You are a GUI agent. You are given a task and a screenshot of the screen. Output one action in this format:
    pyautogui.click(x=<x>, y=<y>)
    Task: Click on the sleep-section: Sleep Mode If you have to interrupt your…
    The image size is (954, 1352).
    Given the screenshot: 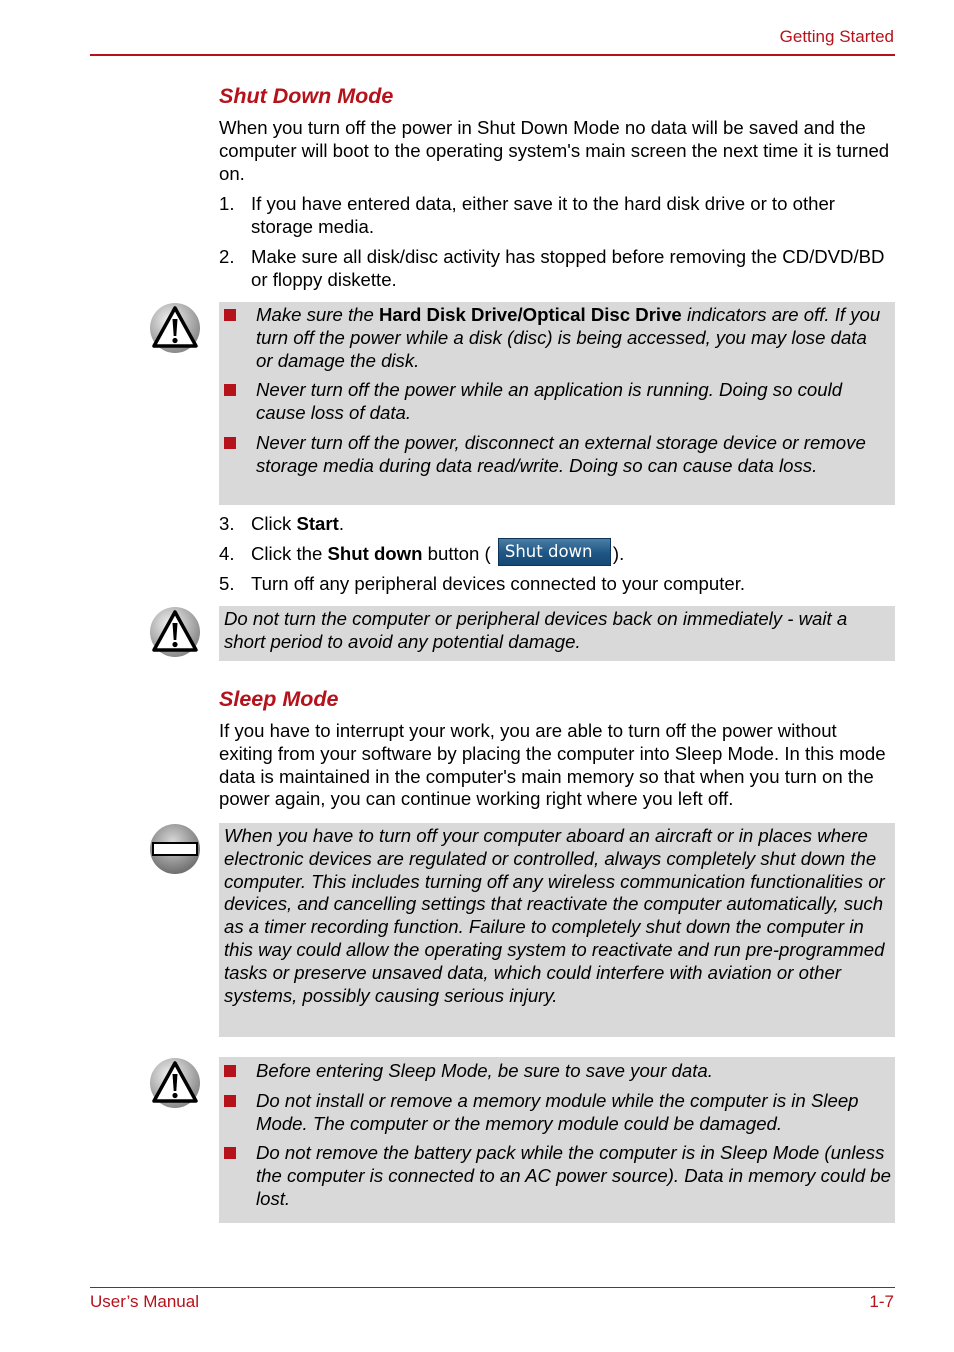 What is the action you would take?
    pyautogui.click(x=557, y=749)
    